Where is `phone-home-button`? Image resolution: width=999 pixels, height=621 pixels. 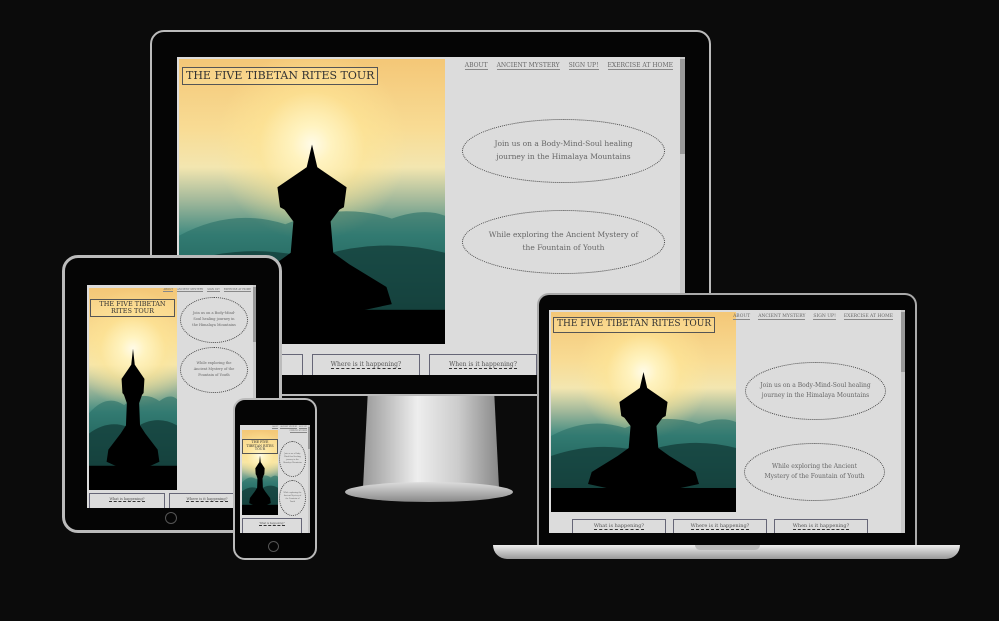
phone-home-button is located at coordinates (273, 546).